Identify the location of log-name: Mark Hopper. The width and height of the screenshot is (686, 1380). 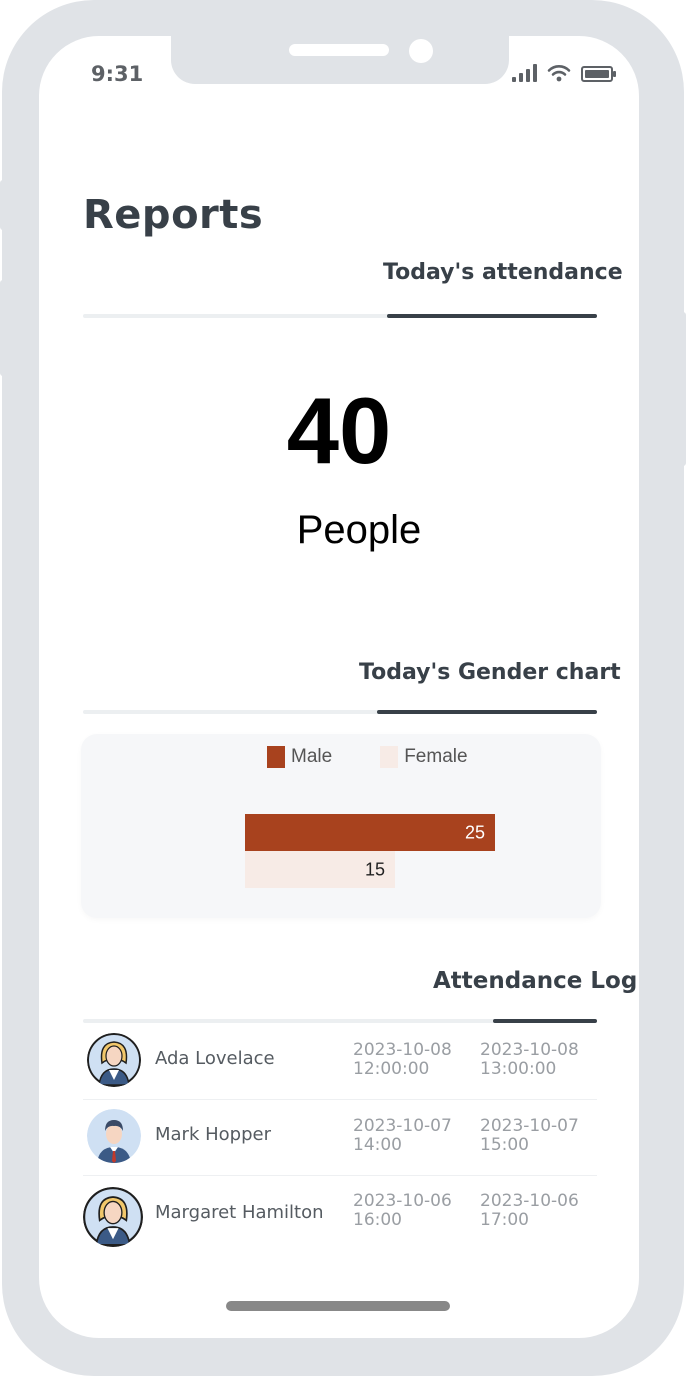
(213, 1134).